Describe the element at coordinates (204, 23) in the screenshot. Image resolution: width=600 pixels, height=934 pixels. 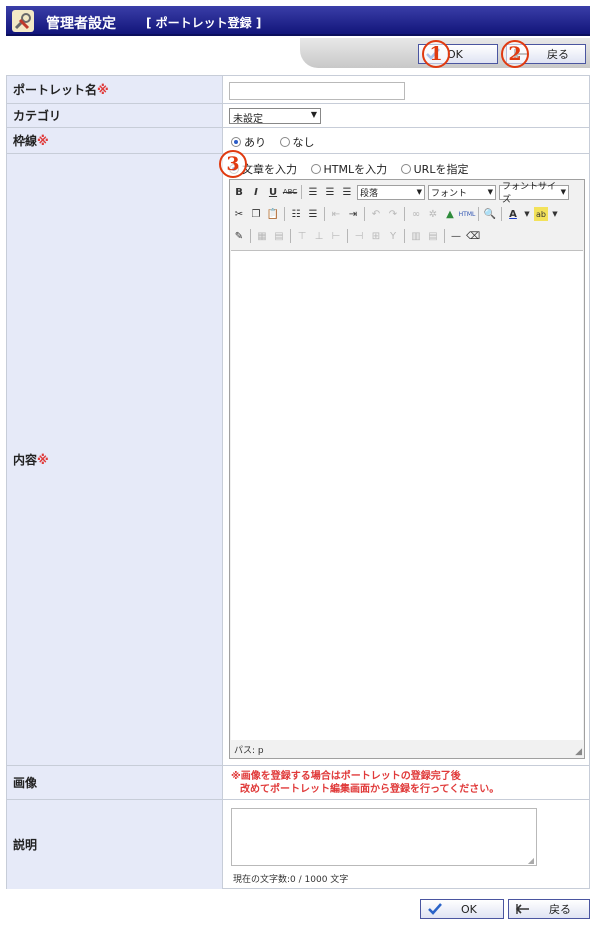
I see `page-subtitle: [ ポートレット登録 ]` at that location.